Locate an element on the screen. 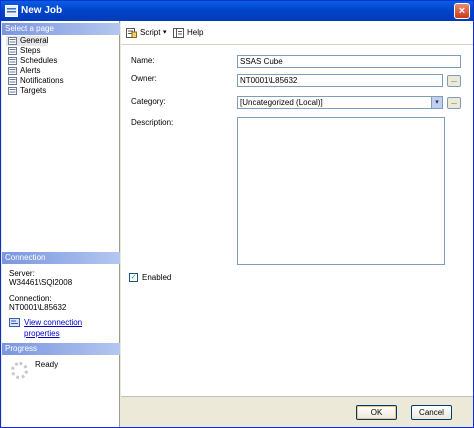  sidebar-item-label: Schedules is located at coordinates (39, 60).